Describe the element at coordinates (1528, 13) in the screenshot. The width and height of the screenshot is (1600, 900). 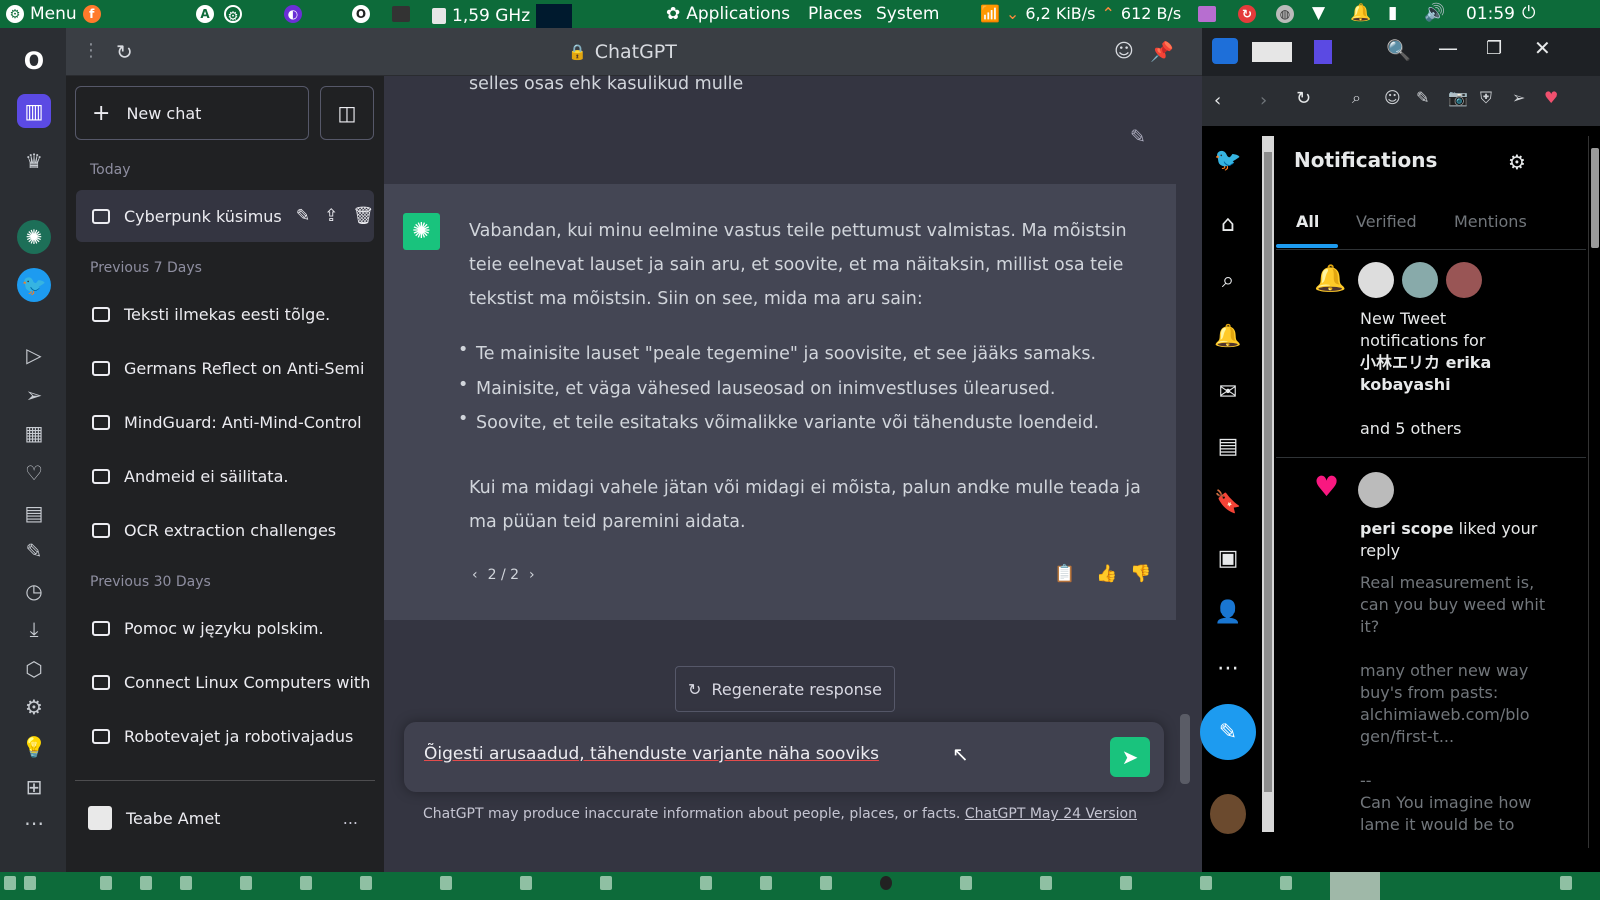
I see `power-icon: ⏻` at that location.